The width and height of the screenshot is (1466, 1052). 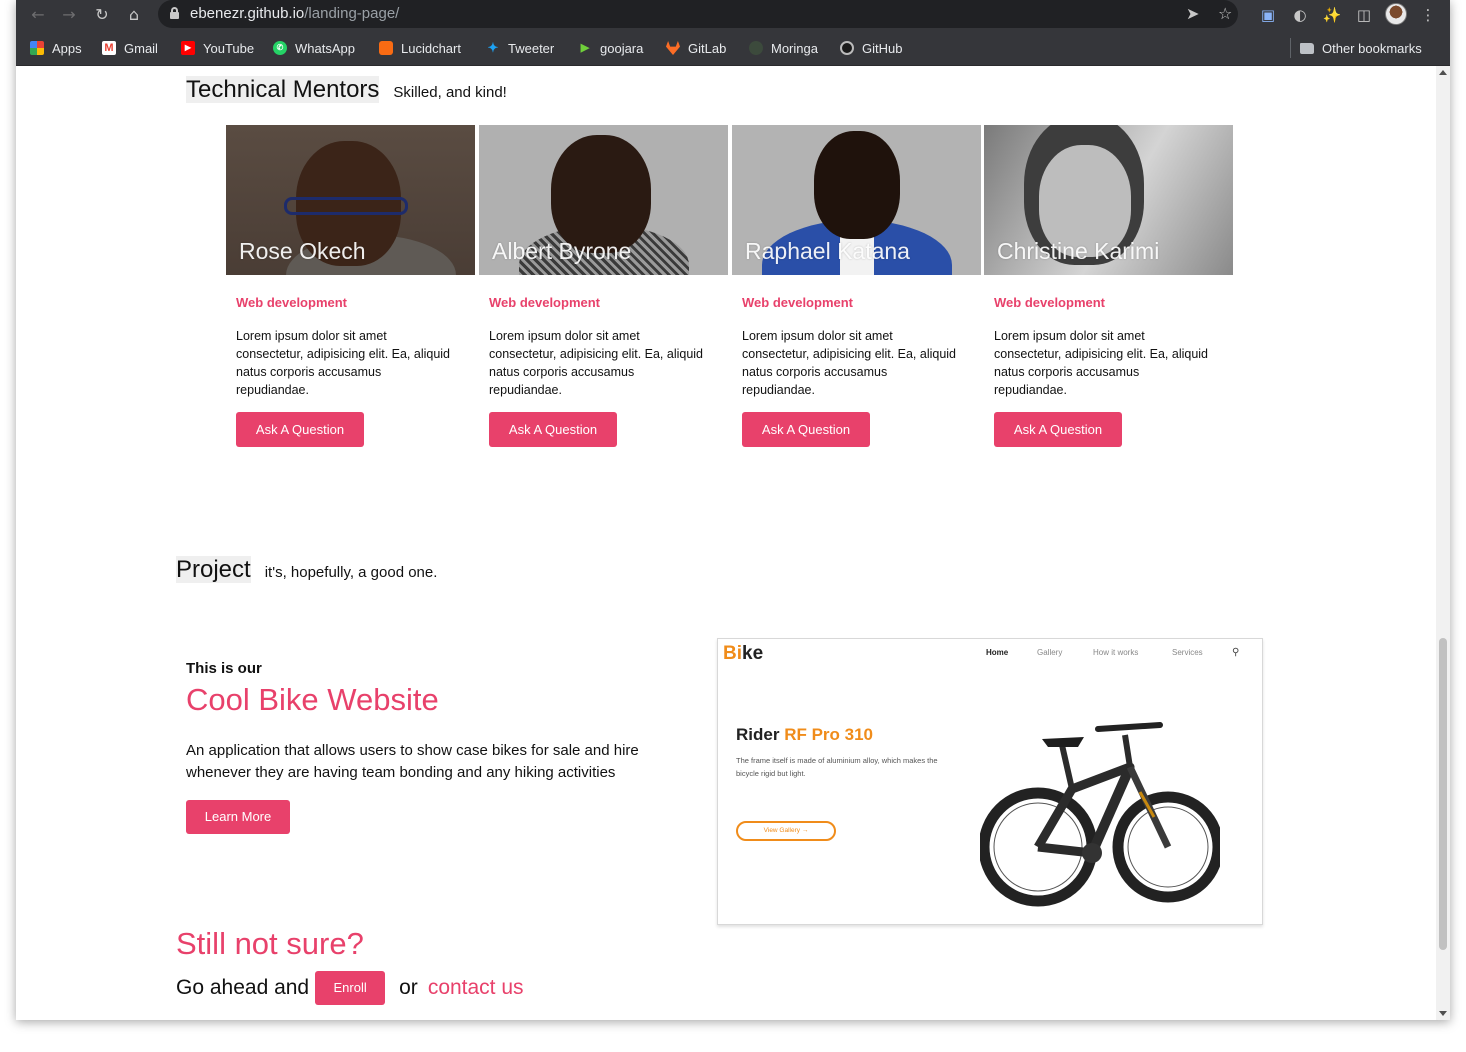 What do you see at coordinates (493, 47) in the screenshot?
I see `twitter-icon: ✦` at bounding box center [493, 47].